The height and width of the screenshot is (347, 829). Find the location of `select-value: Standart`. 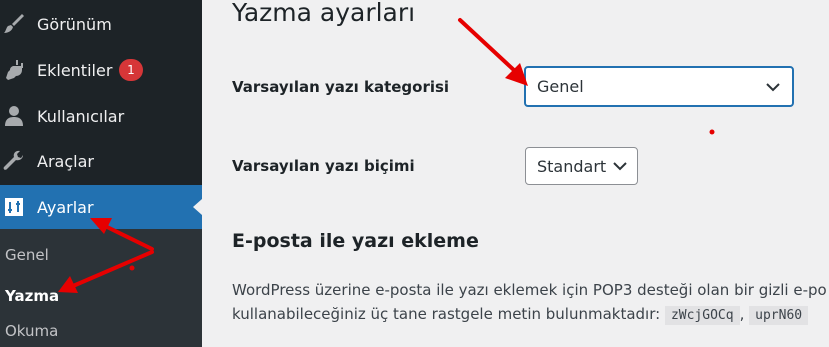

select-value: Standart is located at coordinates (572, 166).